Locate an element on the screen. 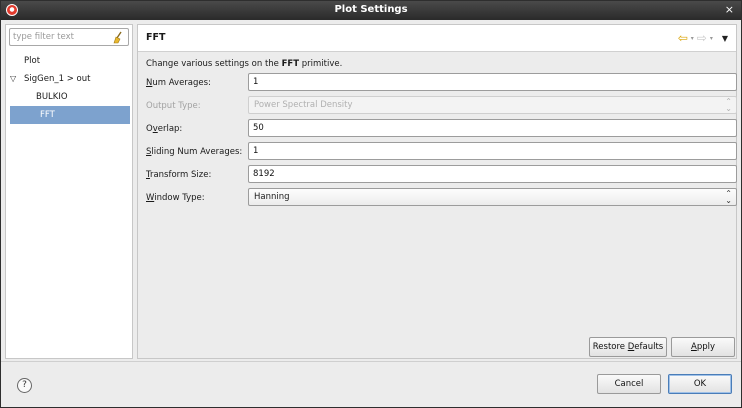 Image resolution: width=742 pixels, height=408 pixels. filter-box is located at coordinates (69, 37).